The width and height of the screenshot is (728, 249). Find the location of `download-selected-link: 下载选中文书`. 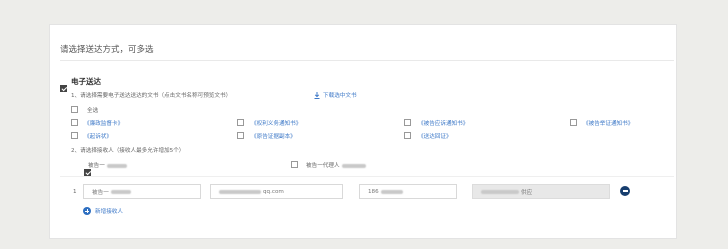

download-selected-link: 下载选中文书 is located at coordinates (335, 95).